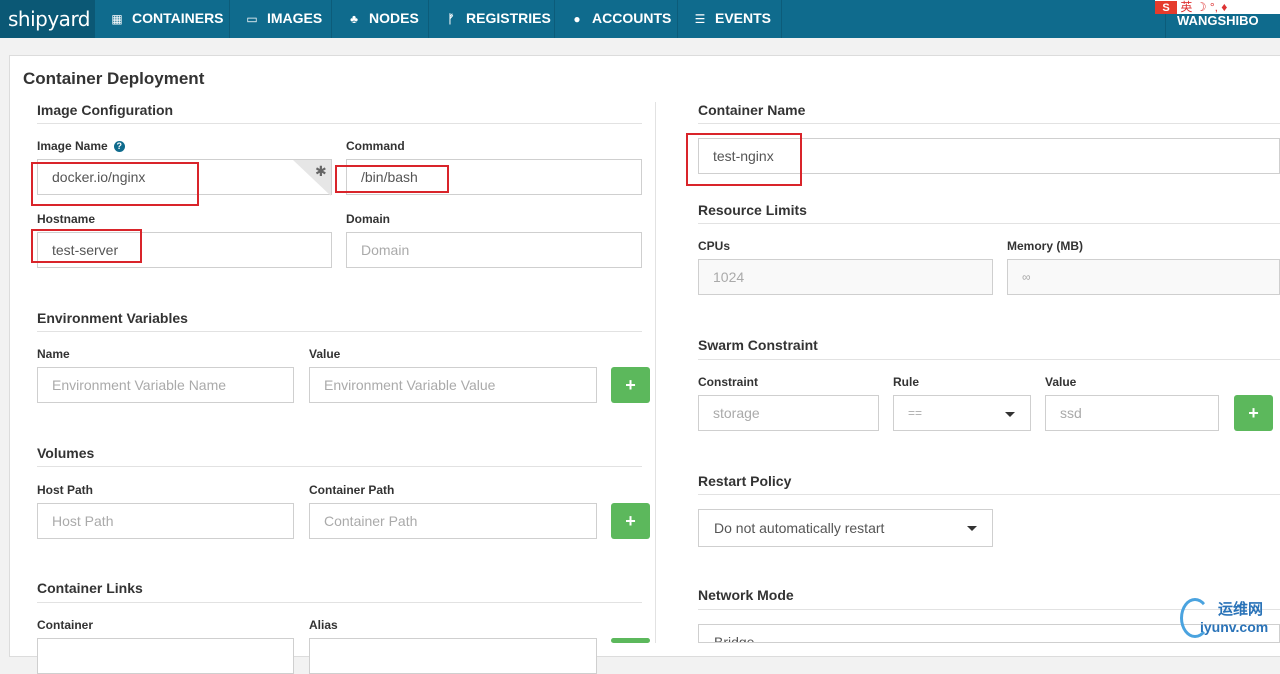  Describe the element at coordinates (845, 277) in the screenshot. I see `cpus-input: 1024` at that location.